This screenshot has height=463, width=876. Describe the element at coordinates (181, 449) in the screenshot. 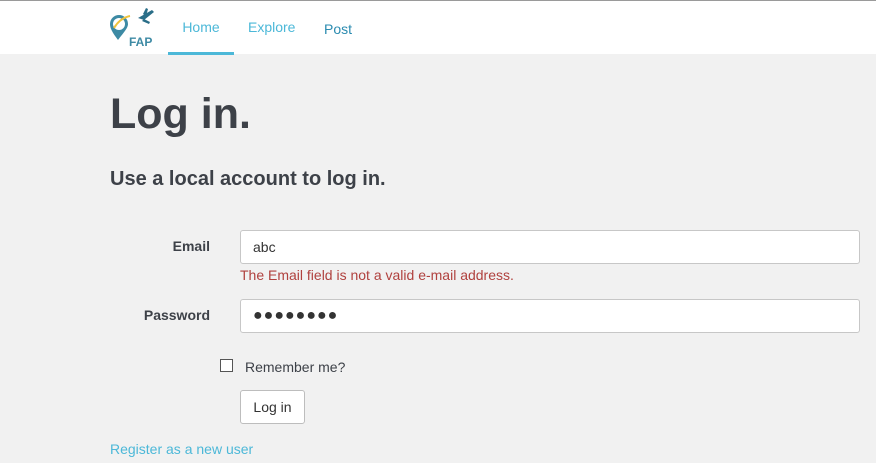

I see `register-link: Register as a new user` at that location.